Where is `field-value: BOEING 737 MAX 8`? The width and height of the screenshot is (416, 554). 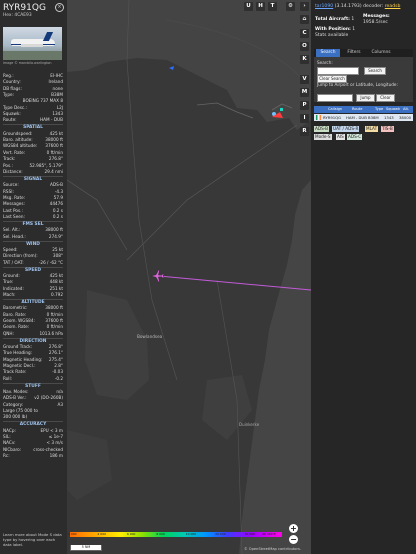
field-value: BOEING 737 MAX 8 is located at coordinates (42, 101).